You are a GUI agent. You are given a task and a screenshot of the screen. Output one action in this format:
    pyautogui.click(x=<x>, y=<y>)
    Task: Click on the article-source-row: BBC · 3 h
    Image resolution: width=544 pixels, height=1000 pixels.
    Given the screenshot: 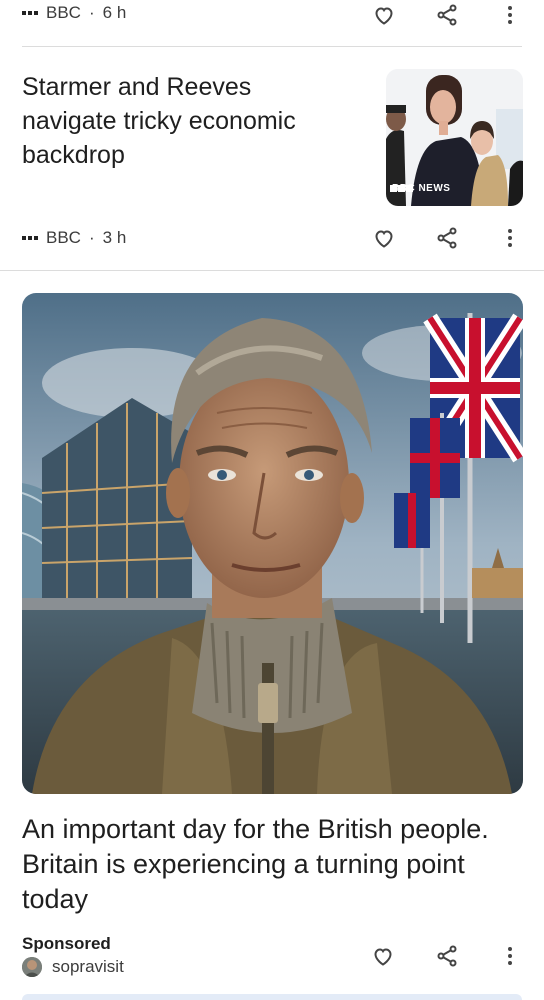 What is the action you would take?
    pyautogui.click(x=74, y=238)
    